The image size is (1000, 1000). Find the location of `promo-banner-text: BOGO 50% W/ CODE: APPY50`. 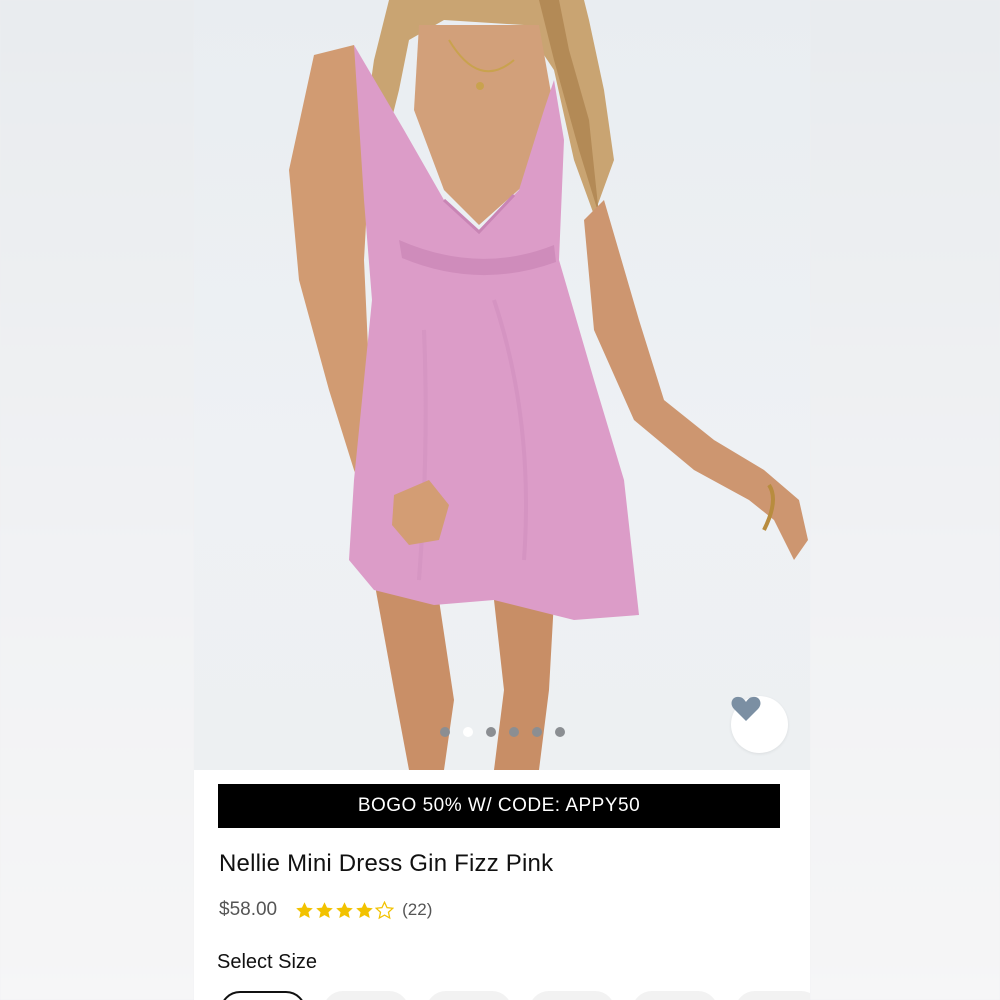

promo-banner-text: BOGO 50% W/ CODE: APPY50 is located at coordinates (499, 805).